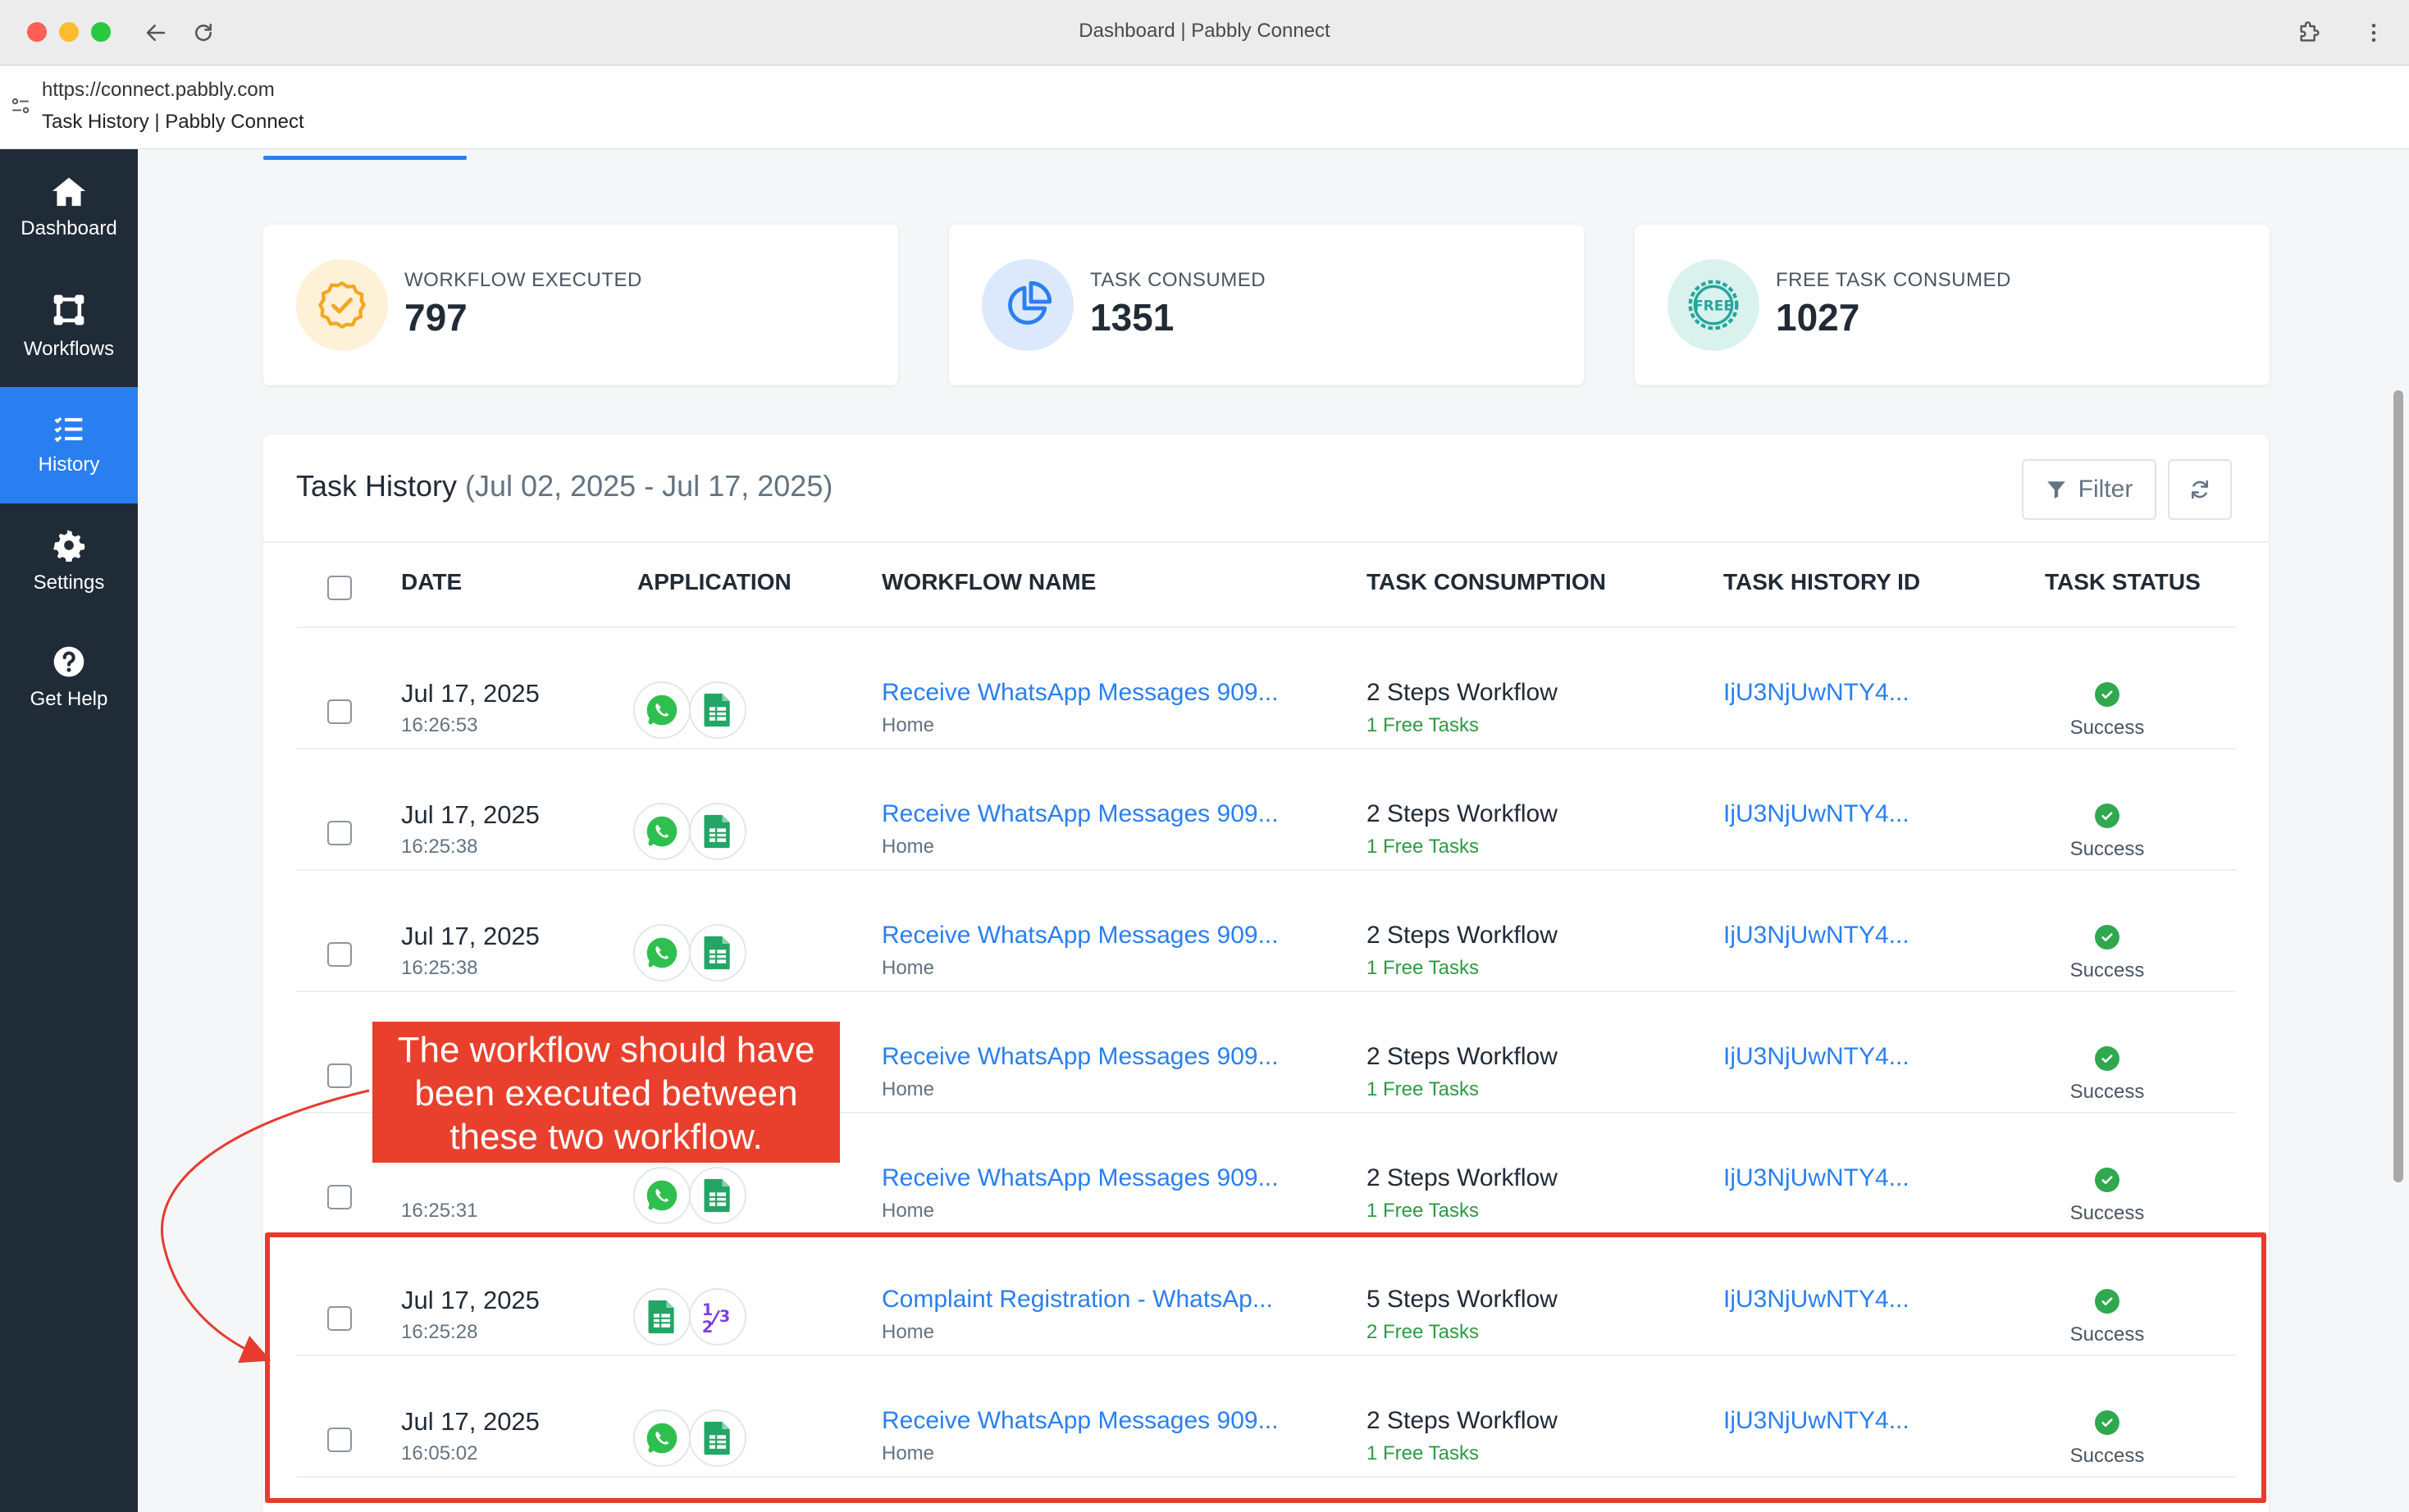  Describe the element at coordinates (523, 280) in the screenshot. I see `stat-label: WORKFLOW EXECUTED` at that location.